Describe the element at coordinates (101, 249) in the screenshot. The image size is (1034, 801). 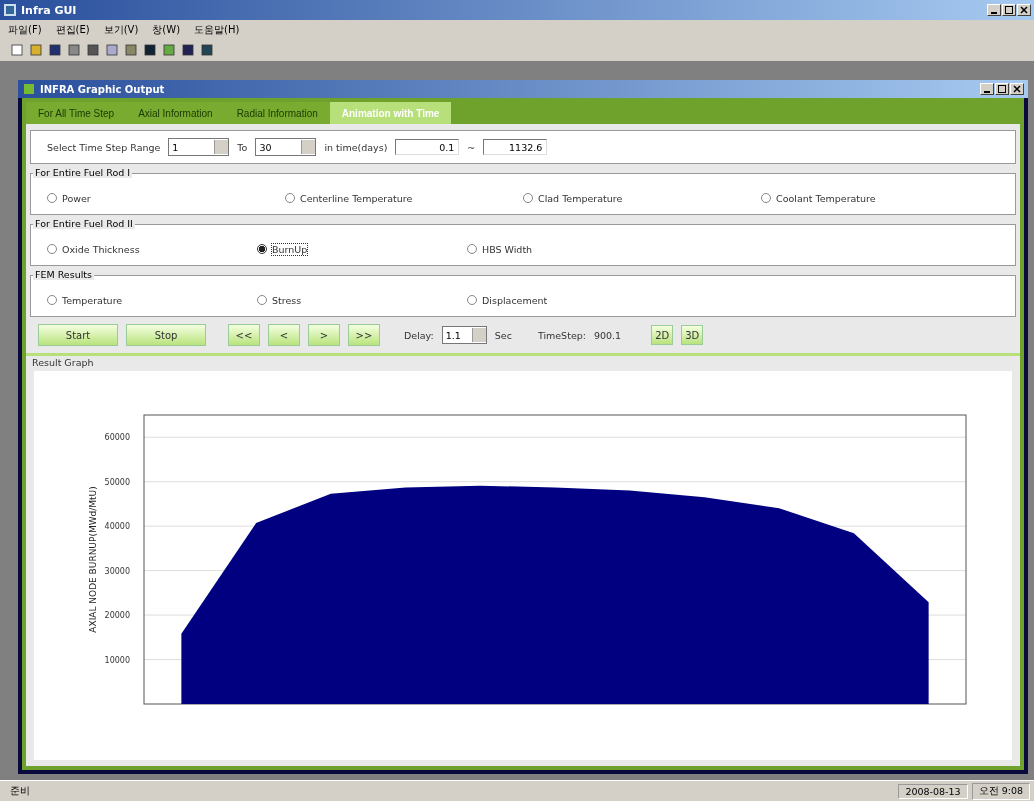
I see `option-label: Oxide Thickness` at that location.